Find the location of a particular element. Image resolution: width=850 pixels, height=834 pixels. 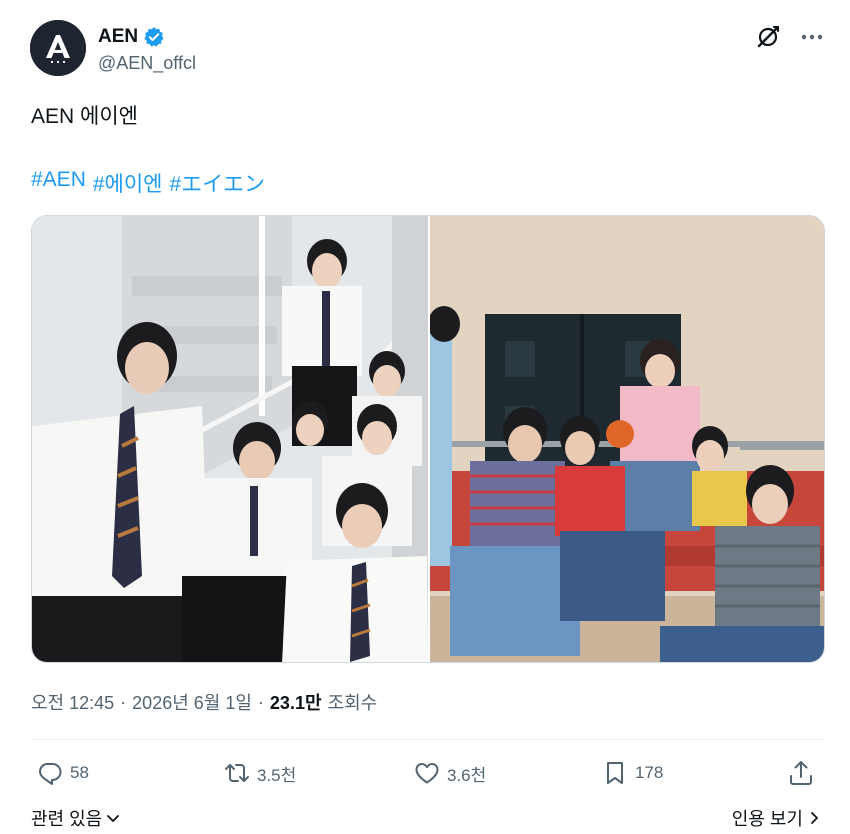

action-bar: 58 3.5천 3.6천 178 is located at coordinates (428, 773).